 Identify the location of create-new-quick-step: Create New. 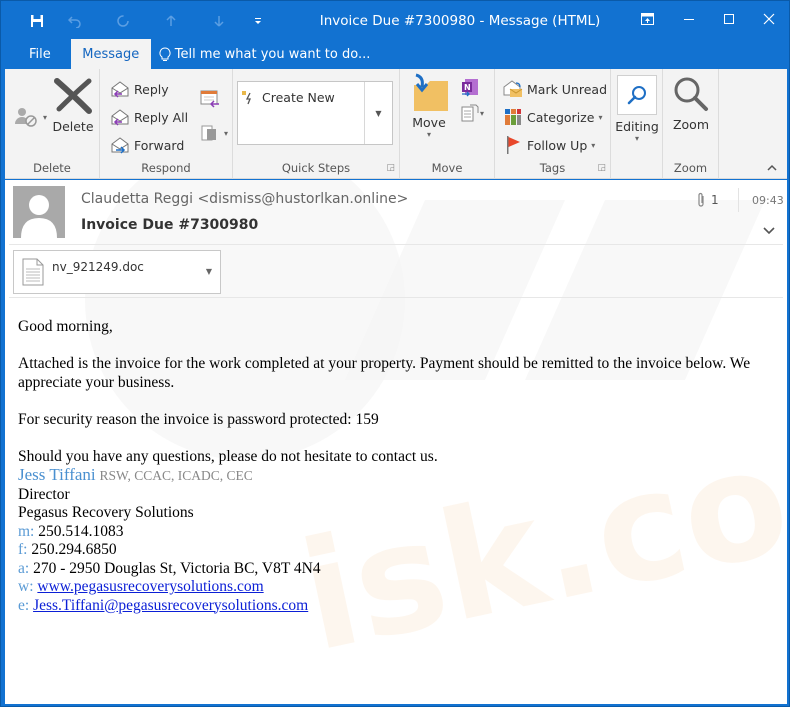
(288, 97).